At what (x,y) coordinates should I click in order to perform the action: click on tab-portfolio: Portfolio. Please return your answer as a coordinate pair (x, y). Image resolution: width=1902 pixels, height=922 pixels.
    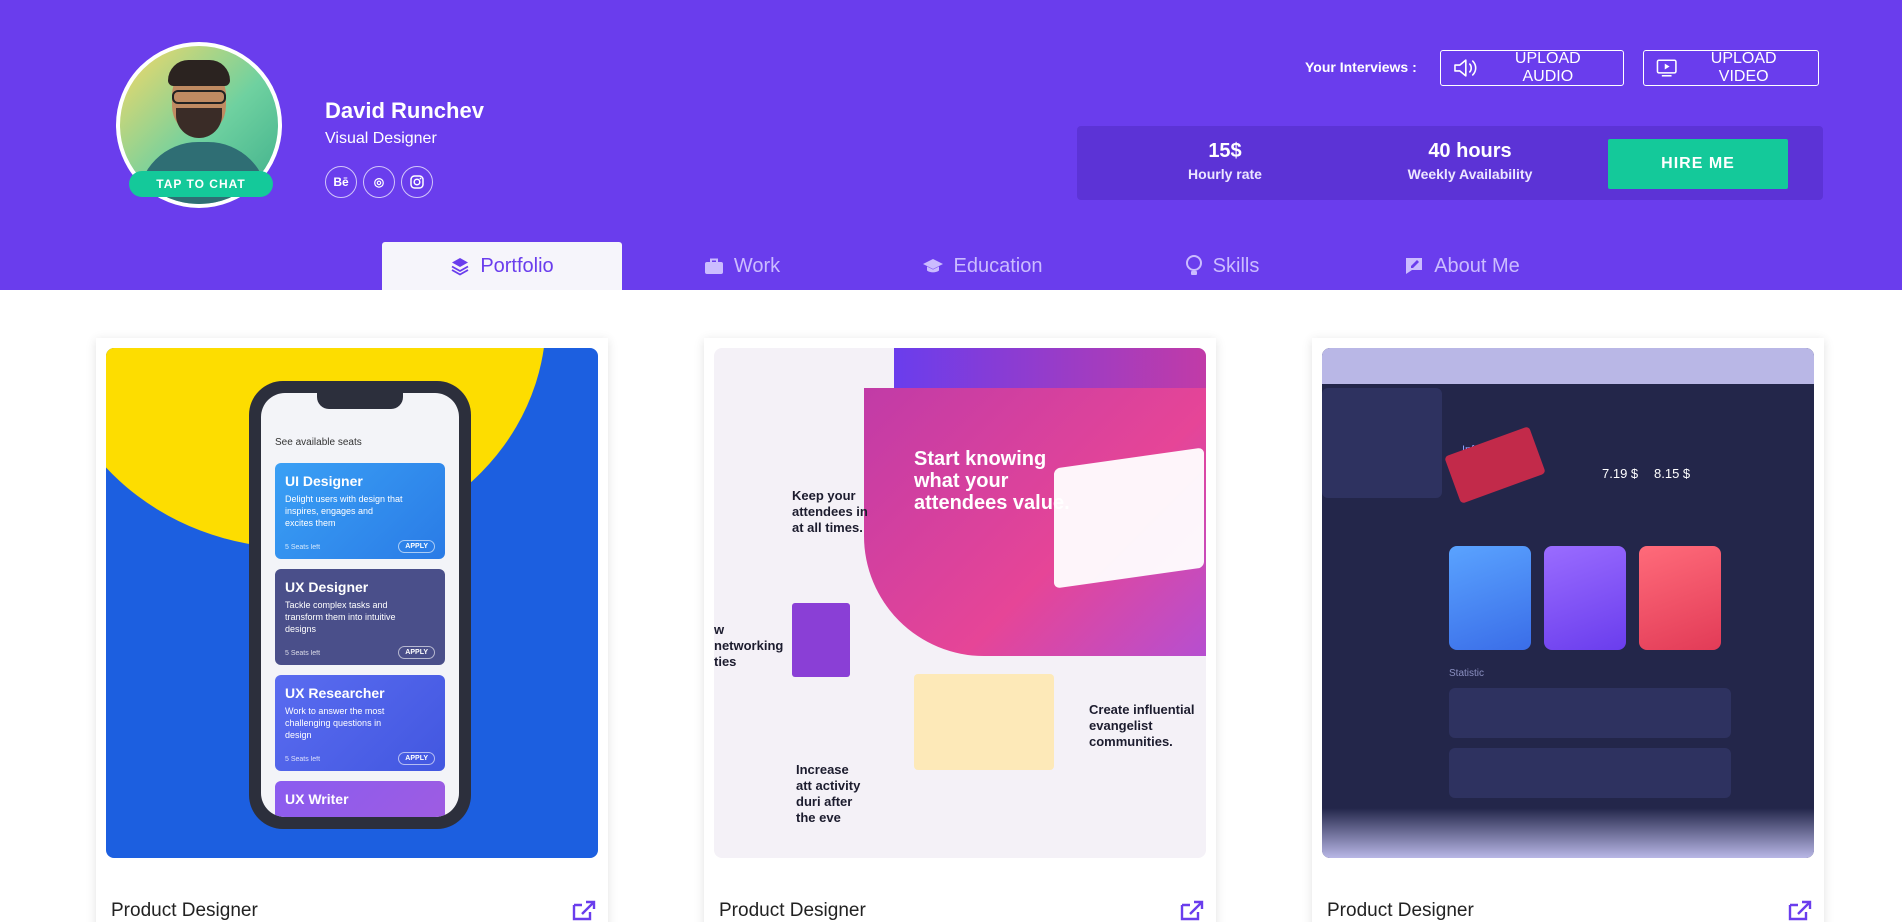
    Looking at the image, I should click on (502, 266).